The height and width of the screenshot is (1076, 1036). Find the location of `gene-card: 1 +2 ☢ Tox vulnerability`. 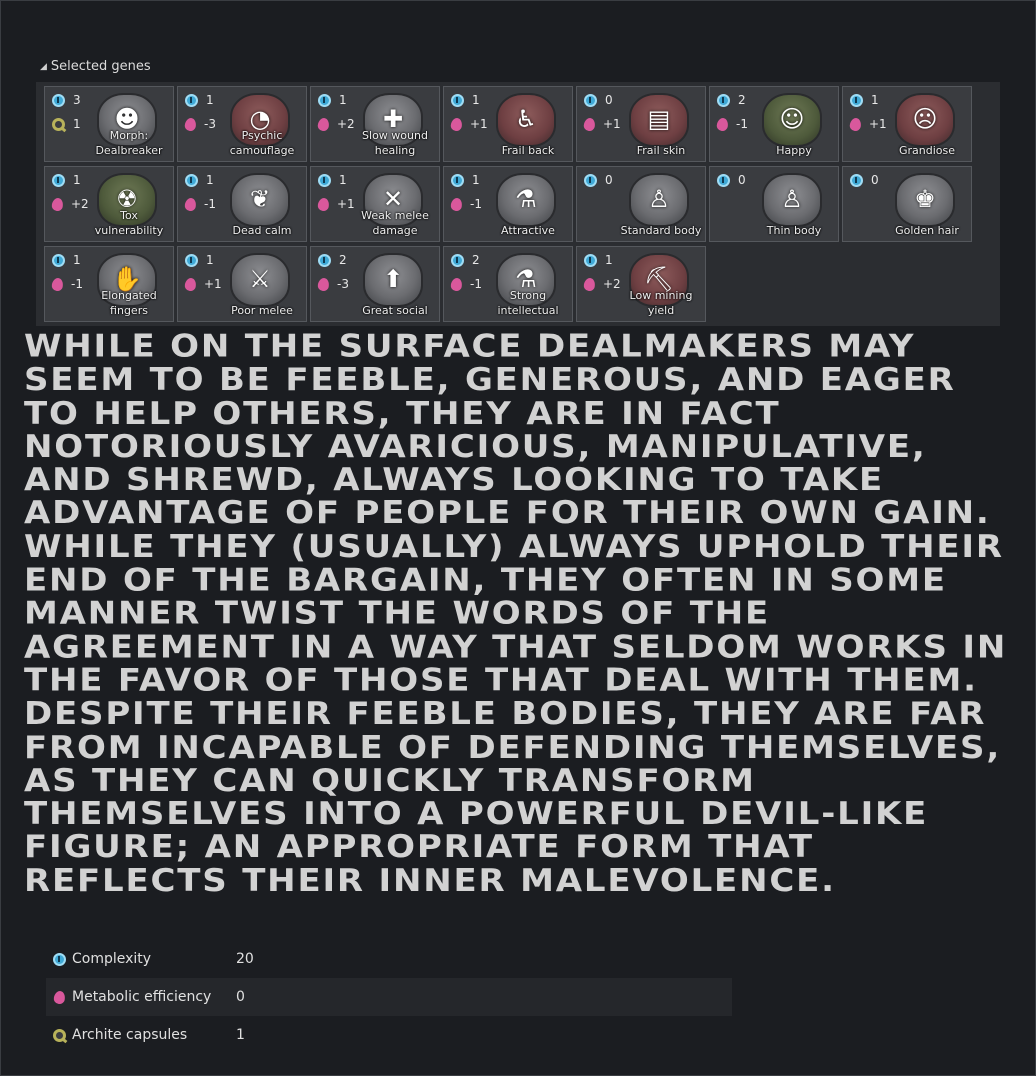

gene-card: 1 +2 ☢ Tox vulnerability is located at coordinates (109, 204).